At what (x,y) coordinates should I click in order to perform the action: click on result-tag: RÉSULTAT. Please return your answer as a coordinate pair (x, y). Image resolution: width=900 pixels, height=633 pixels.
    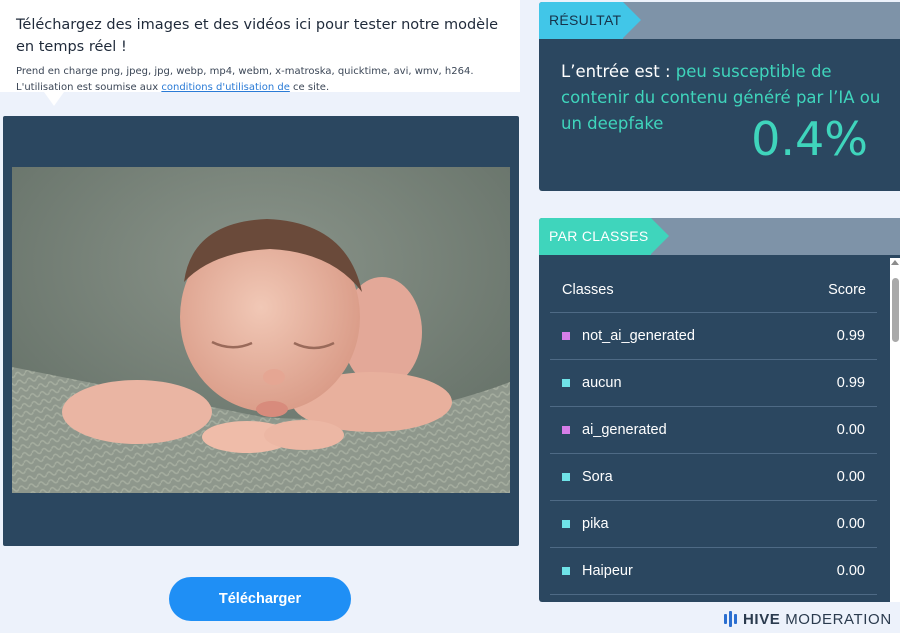
    Looking at the image, I should click on (590, 20).